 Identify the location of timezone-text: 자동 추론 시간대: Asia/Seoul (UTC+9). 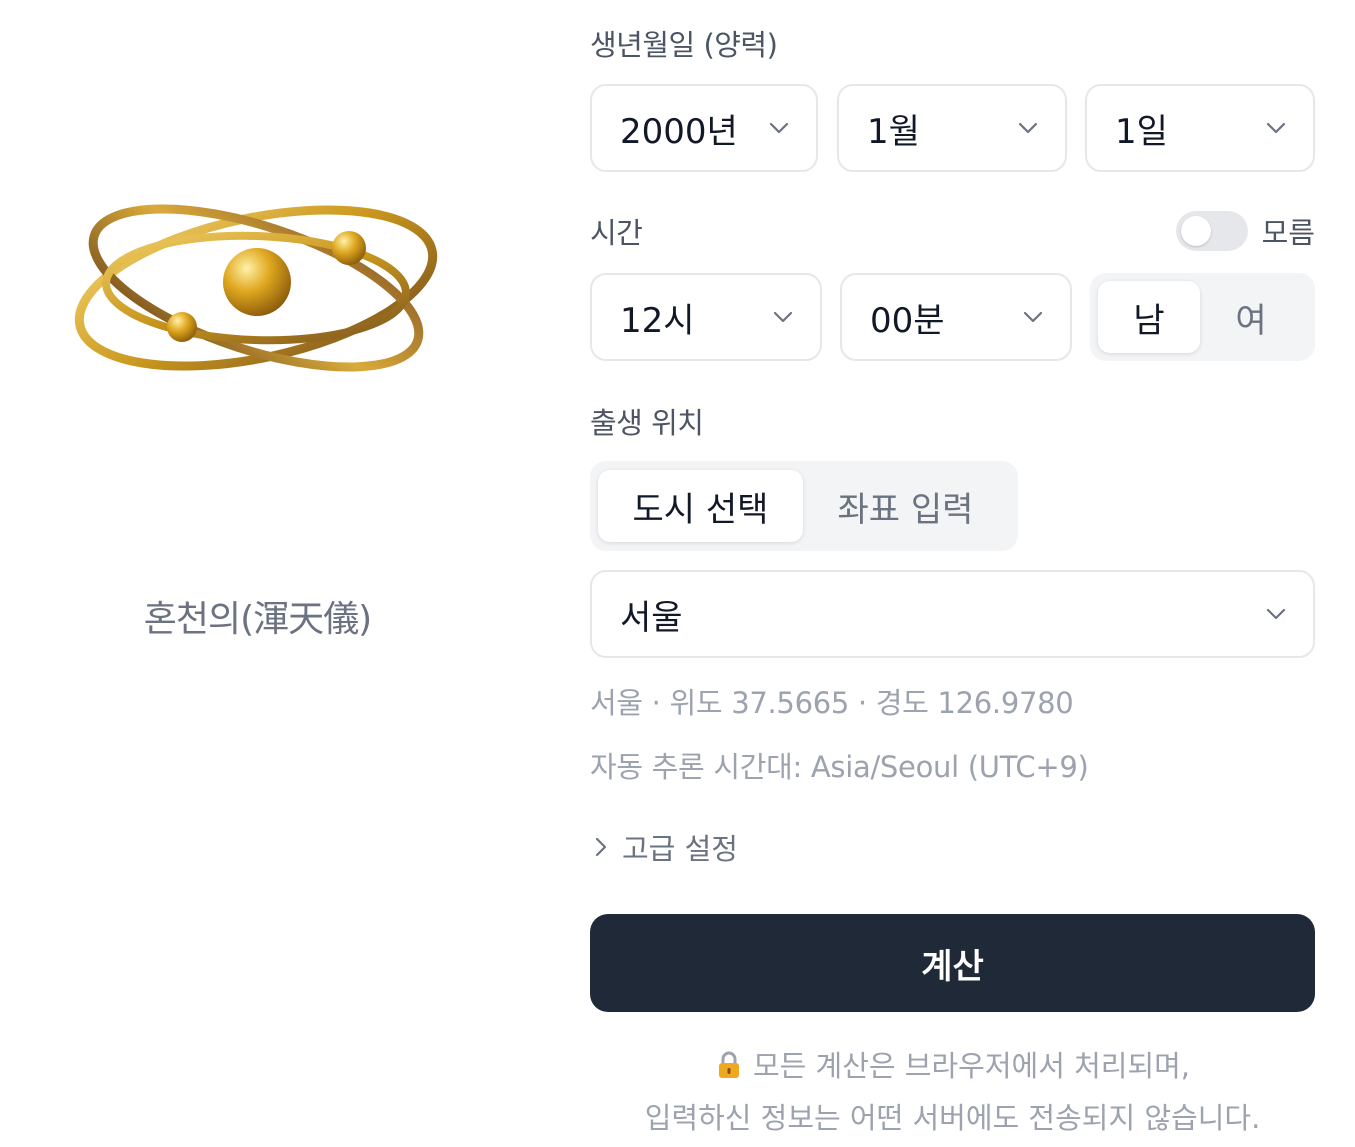
(839, 767).